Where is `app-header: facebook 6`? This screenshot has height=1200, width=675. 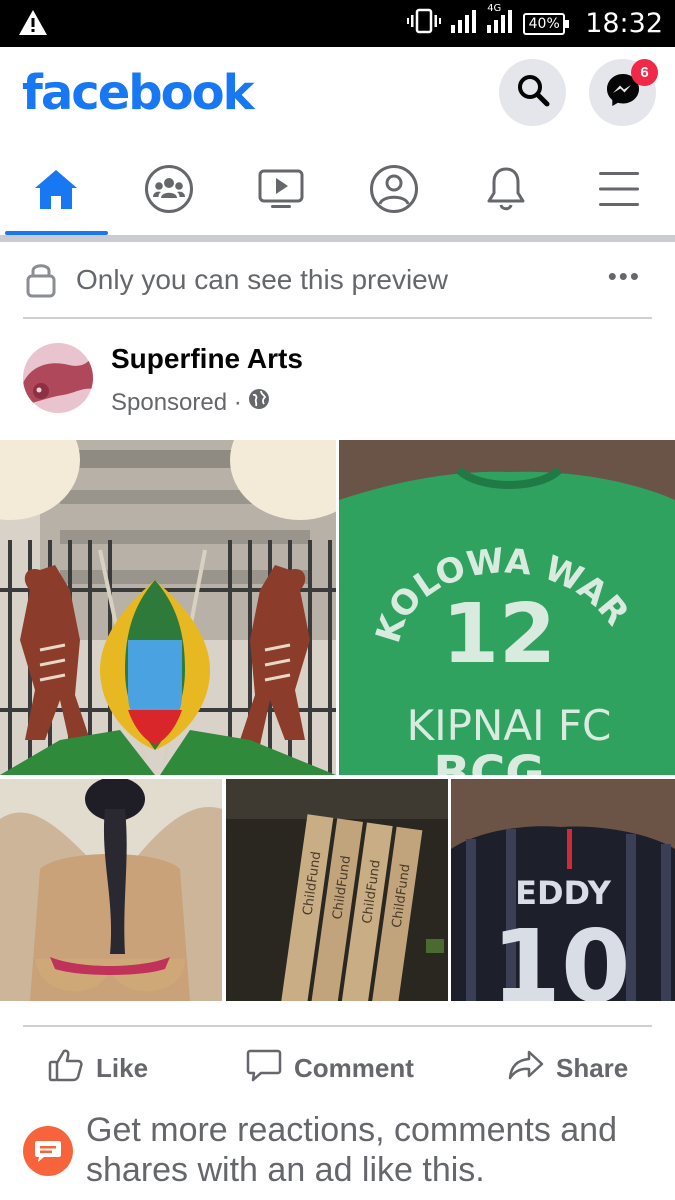 app-header: facebook 6 is located at coordinates (337, 97).